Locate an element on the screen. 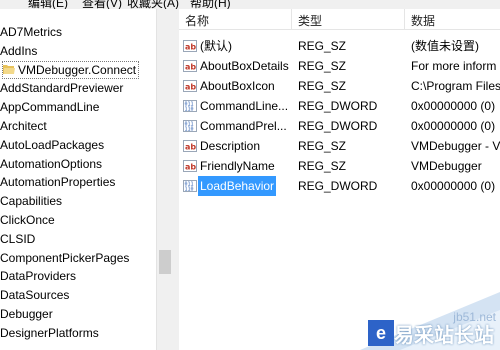  tree-item-label: AddIns is located at coordinates (19, 51).